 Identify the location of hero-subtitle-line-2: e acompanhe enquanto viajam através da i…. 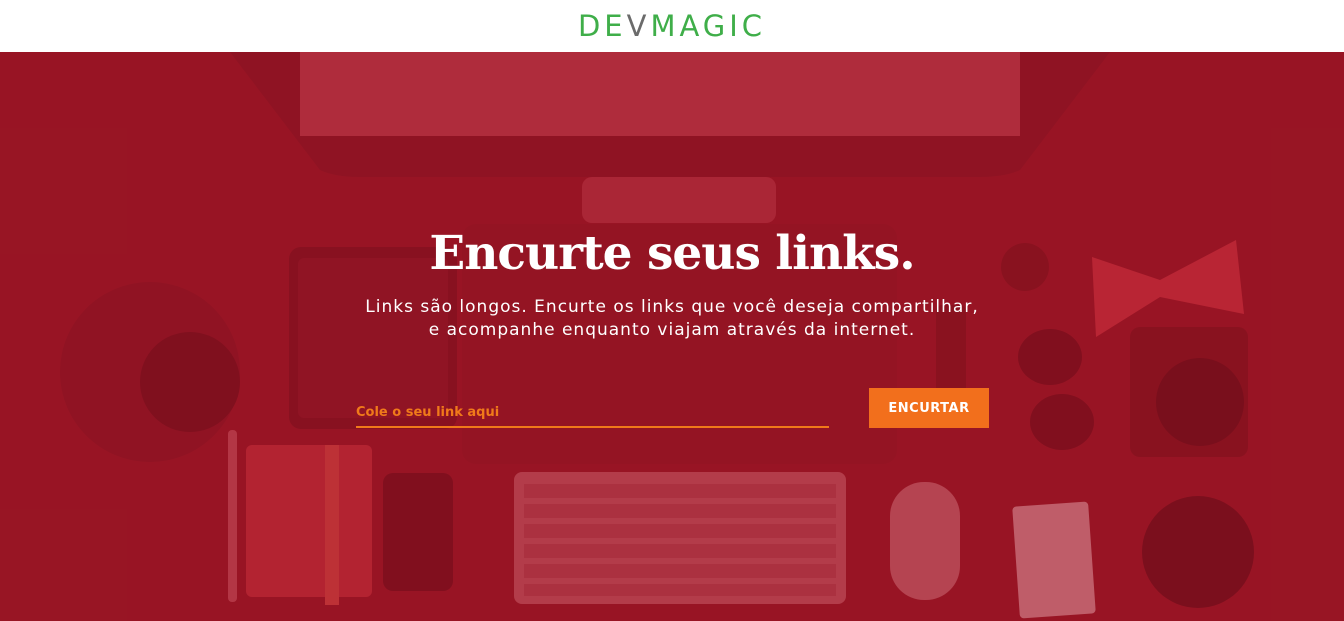
(672, 330).